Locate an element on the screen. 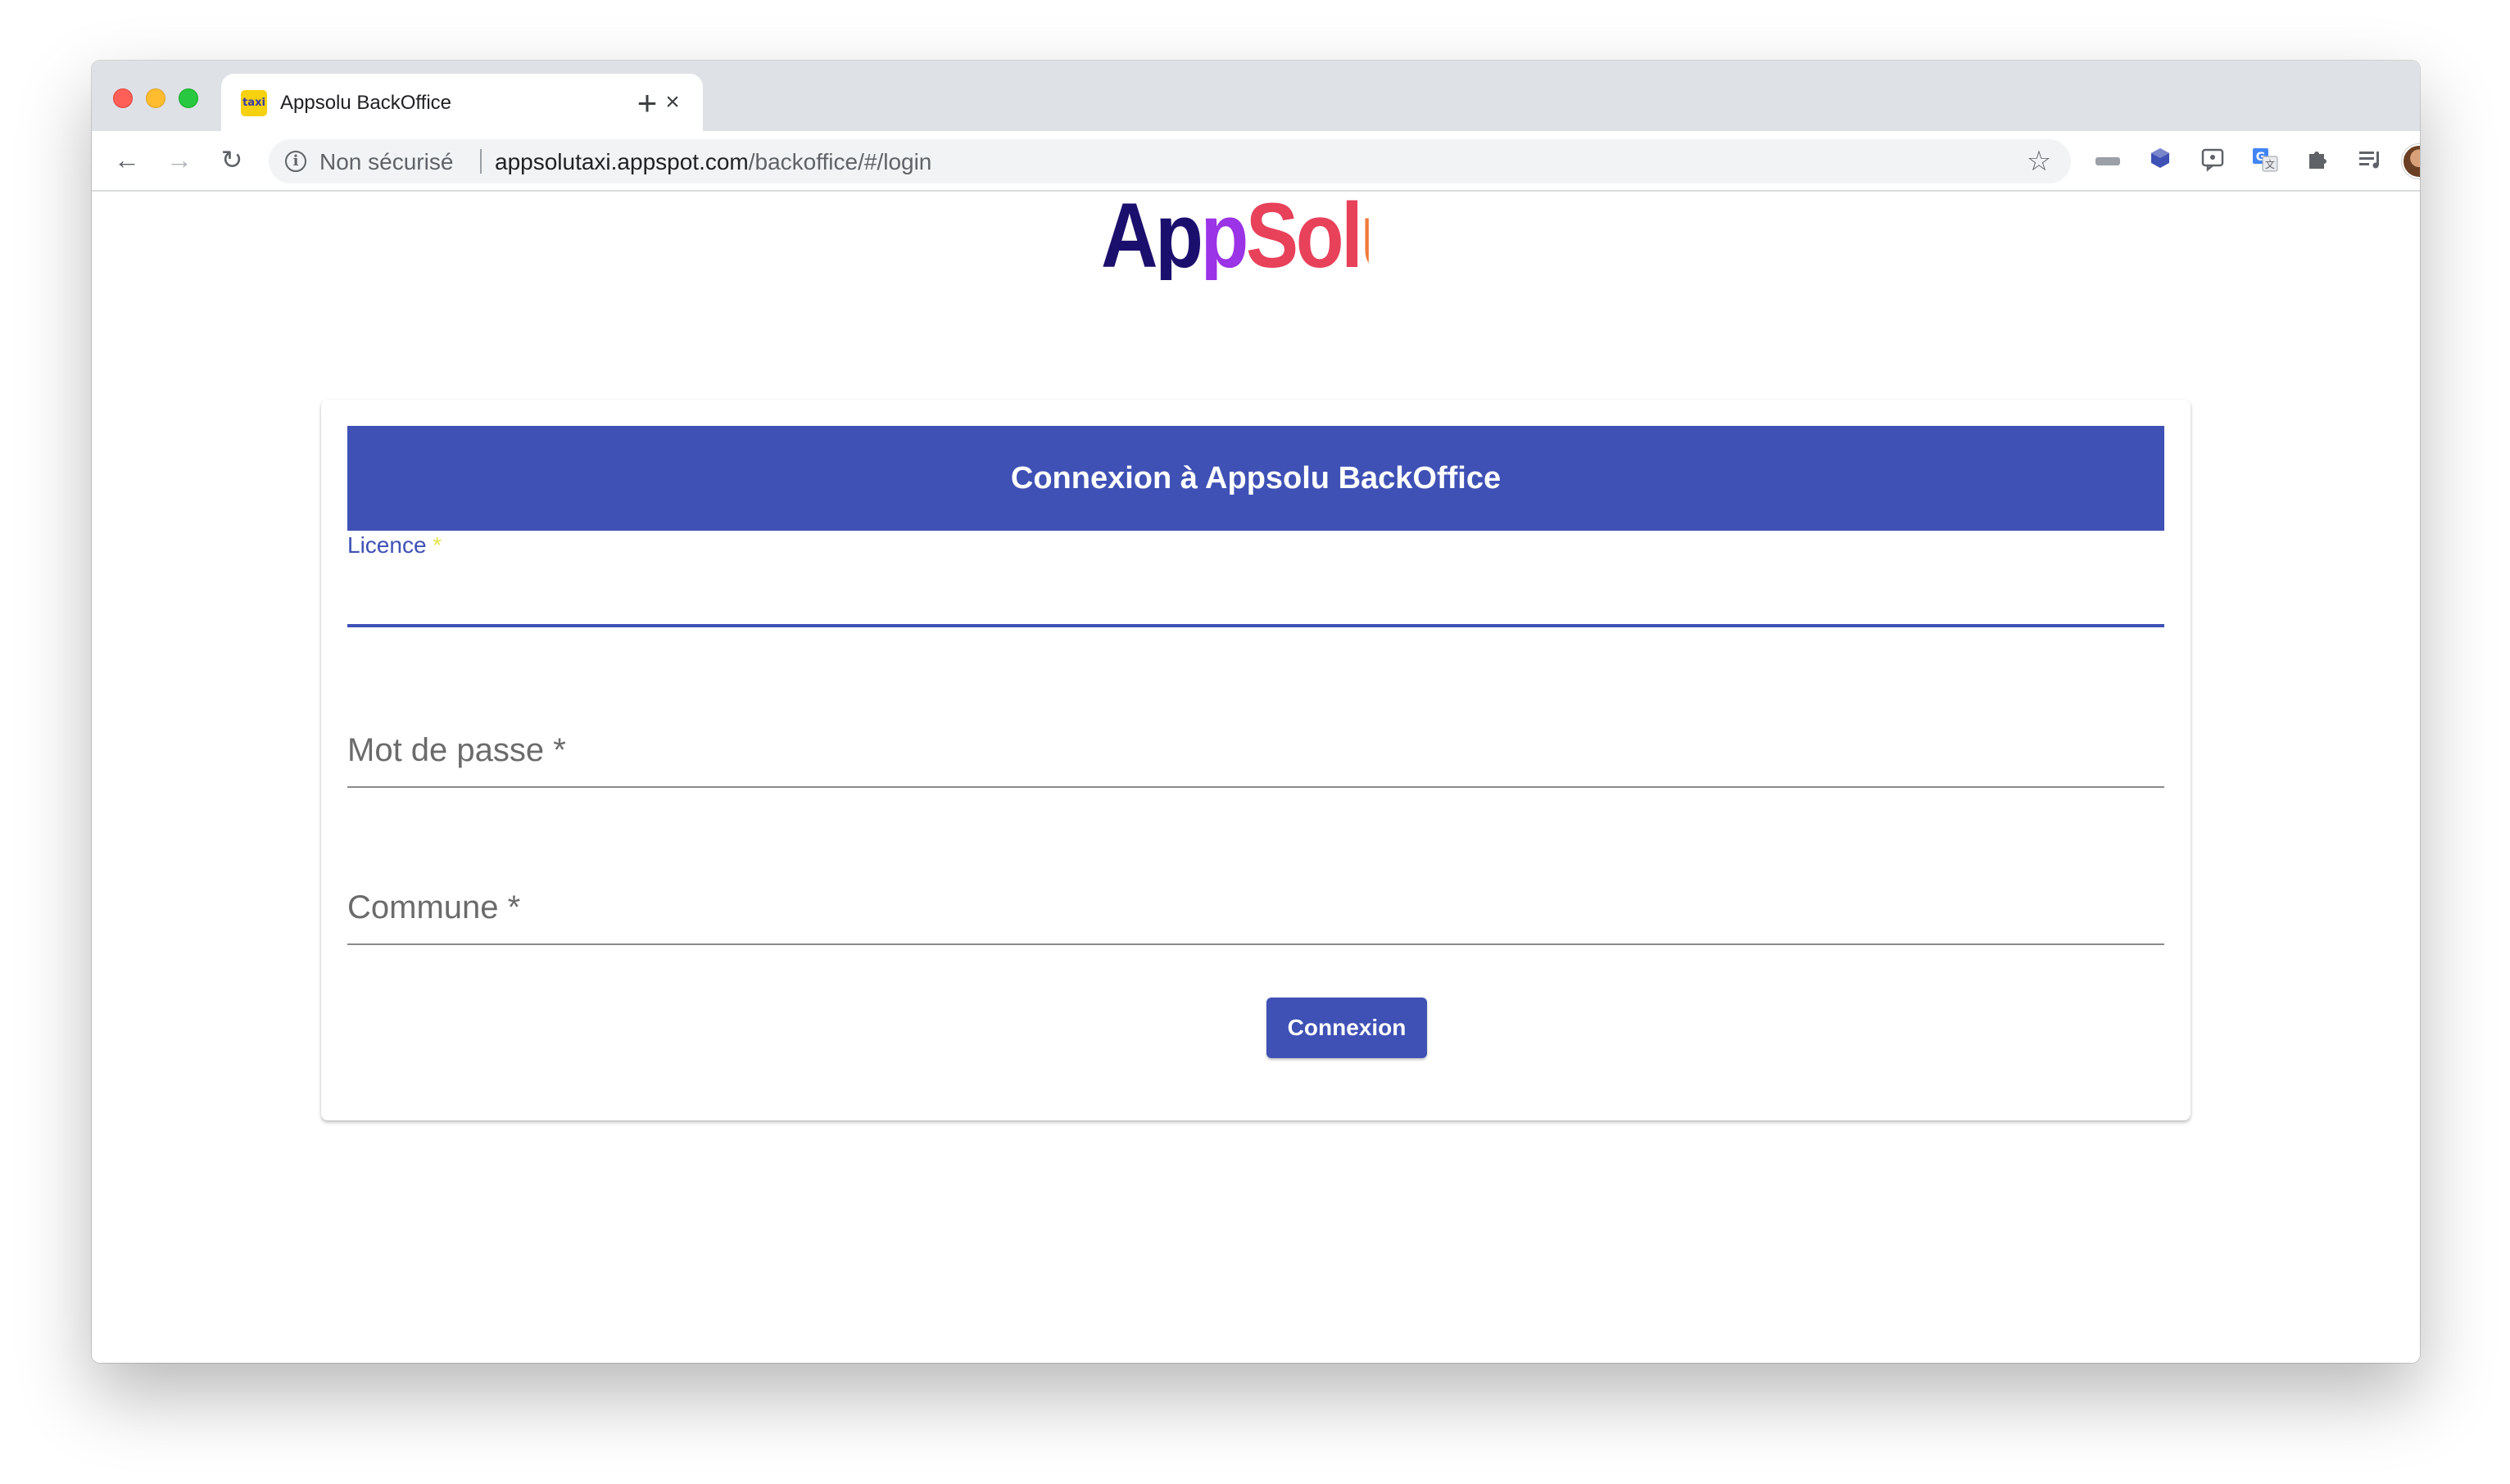 The height and width of the screenshot is (1484, 2510). url-path: /backoffice/#/login is located at coordinates (840, 161).